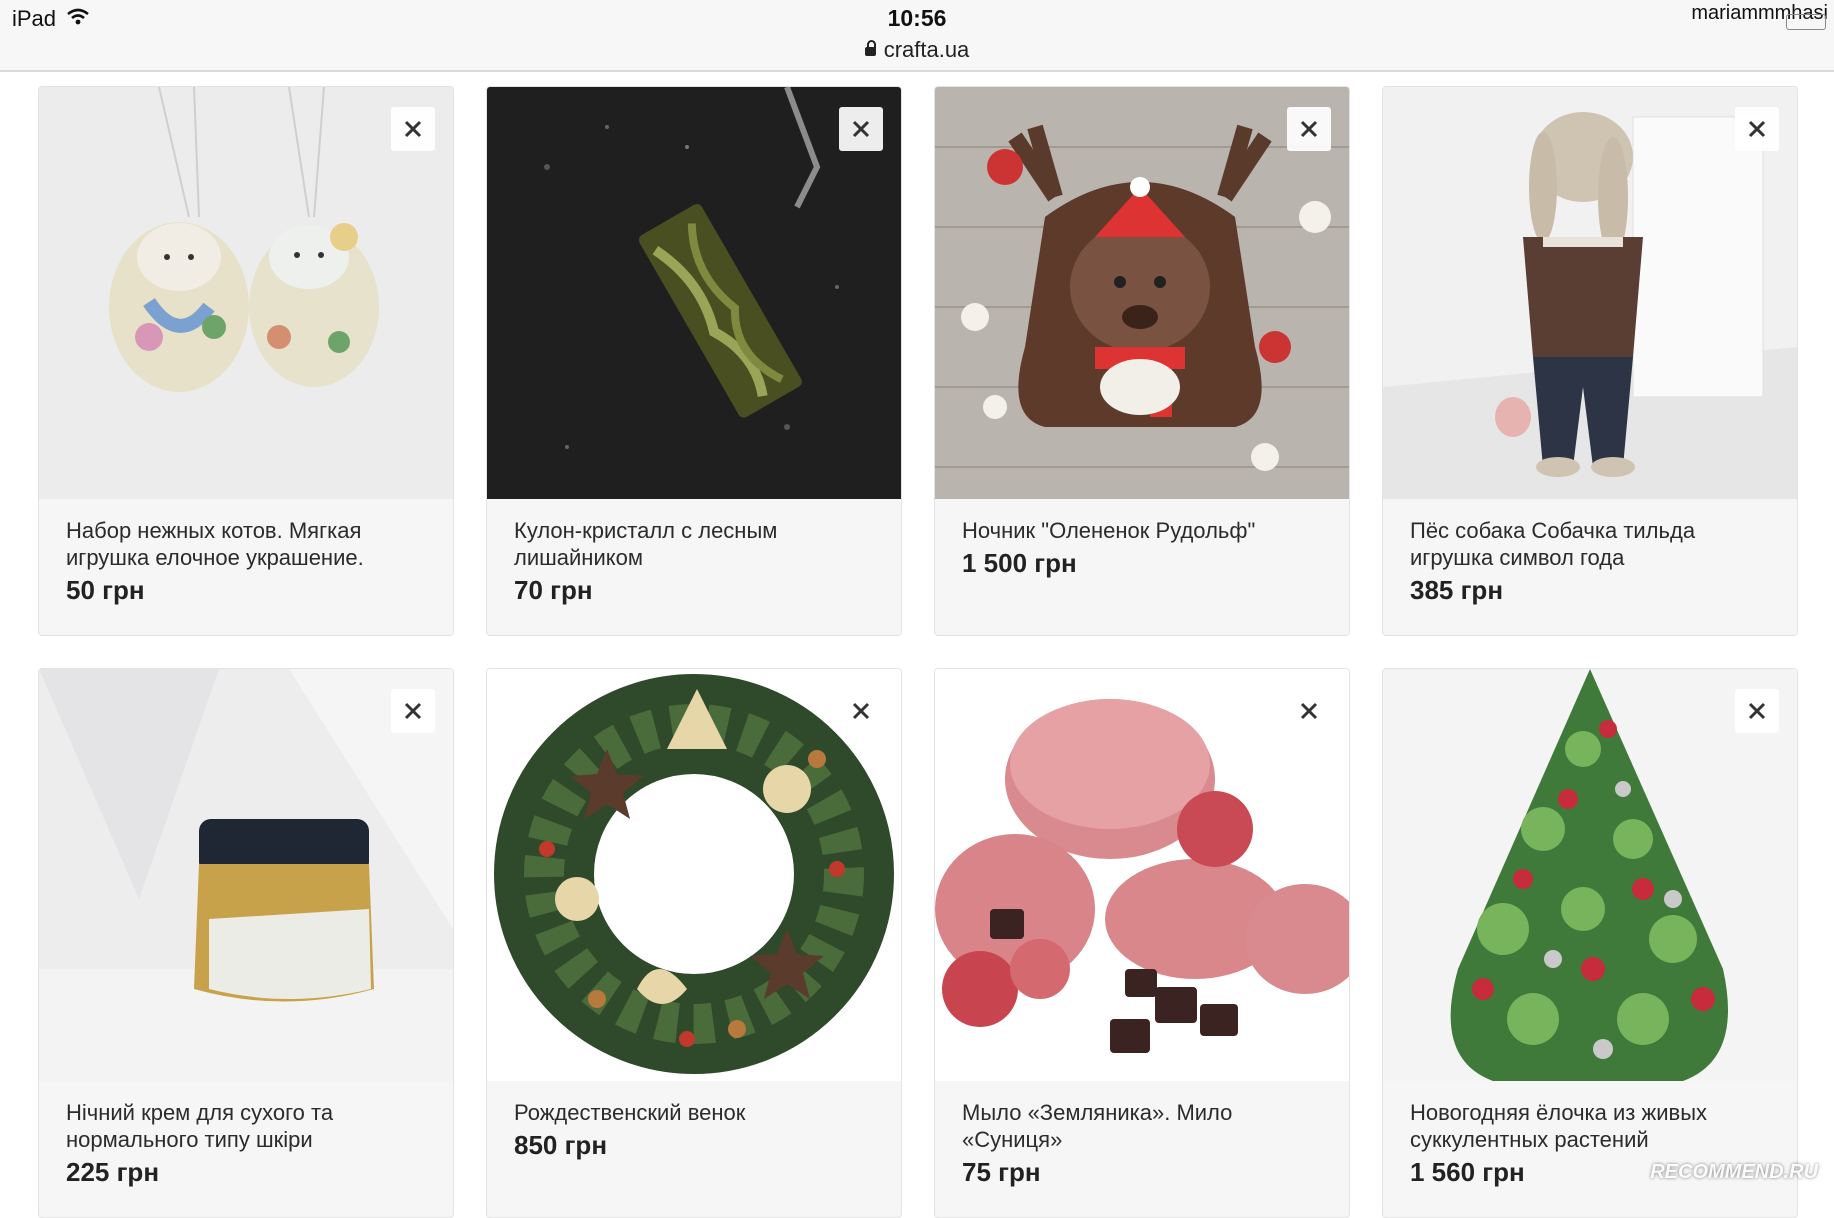 The width and height of the screenshot is (1834, 1218). What do you see at coordinates (1147, 548) in the screenshot?
I see `product-info: Ночник "Олененок Рудольф" 1 500 грн` at bounding box center [1147, 548].